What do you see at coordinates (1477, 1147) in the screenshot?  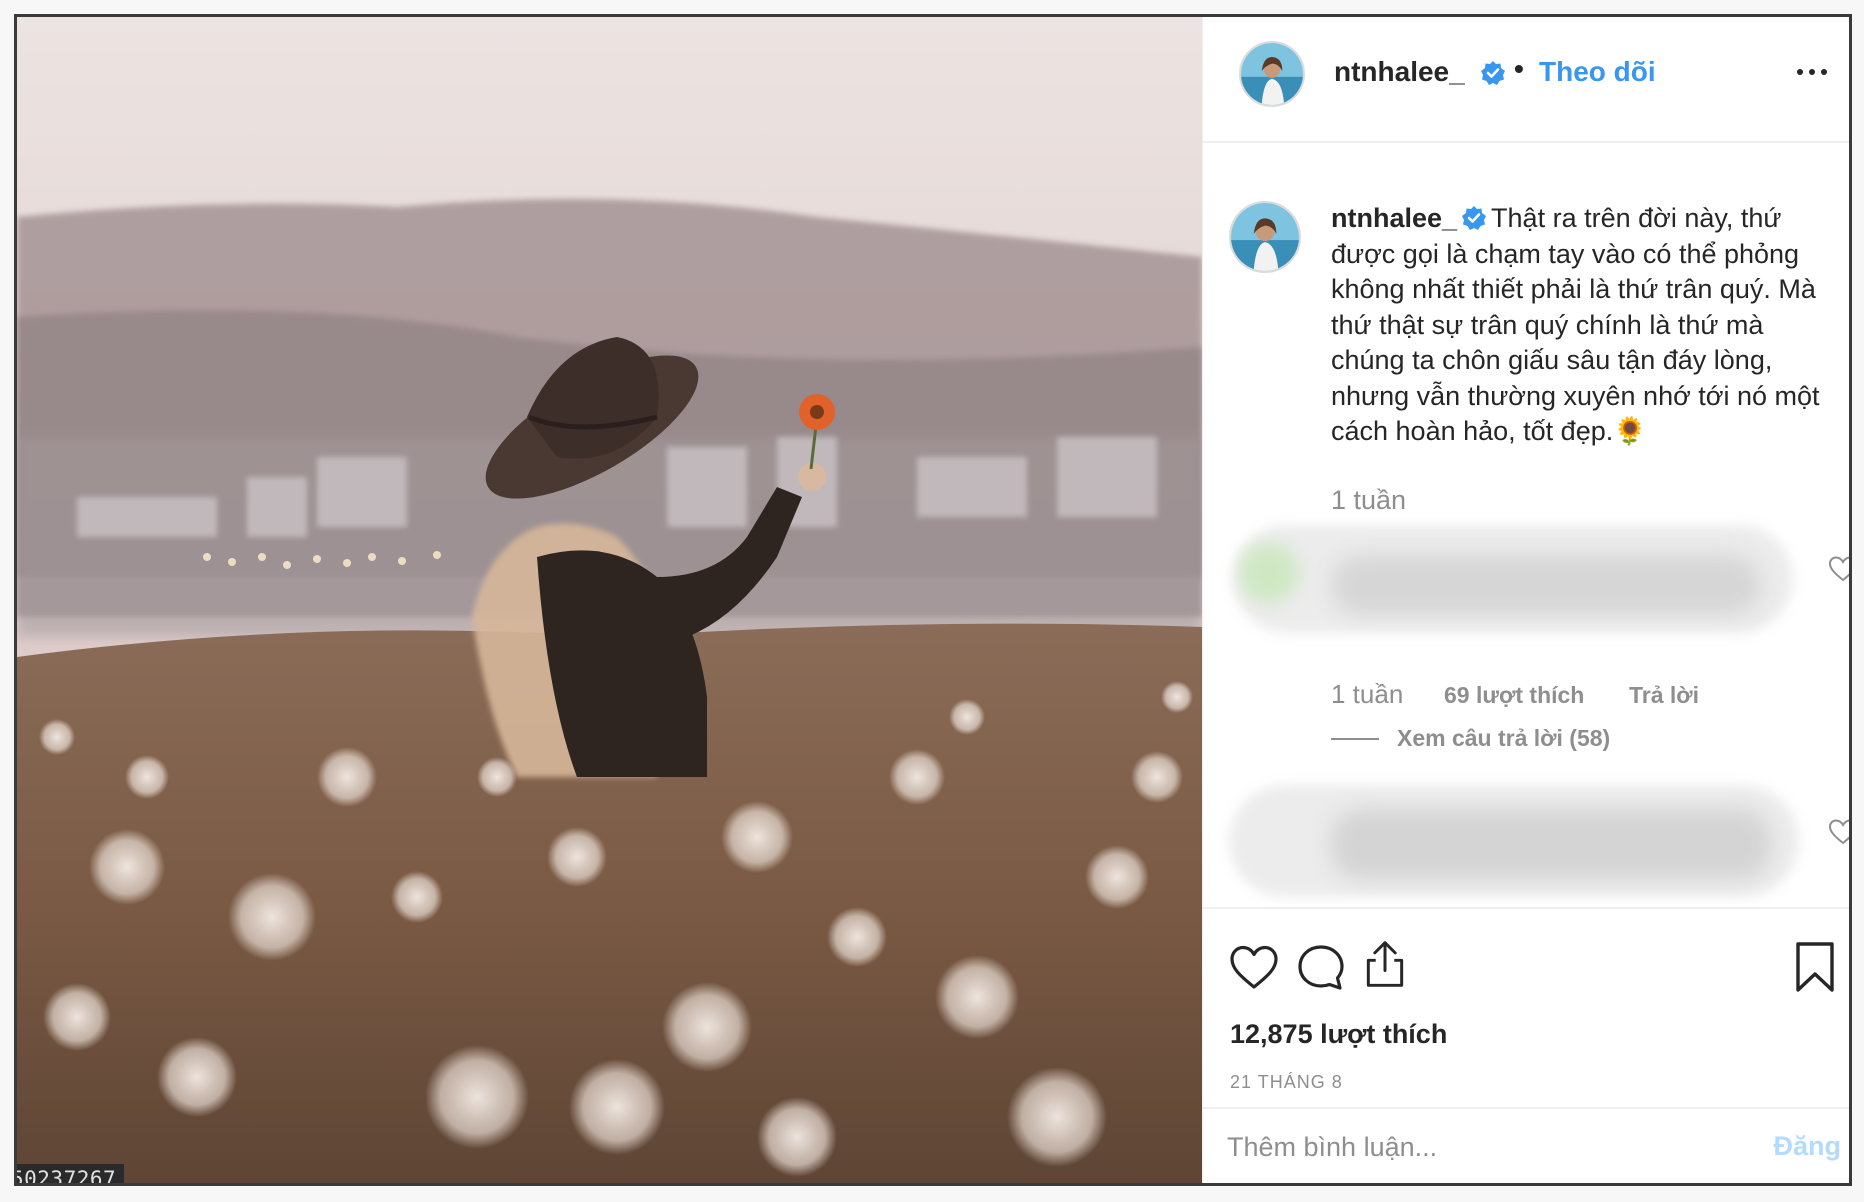 I see `comment-input` at bounding box center [1477, 1147].